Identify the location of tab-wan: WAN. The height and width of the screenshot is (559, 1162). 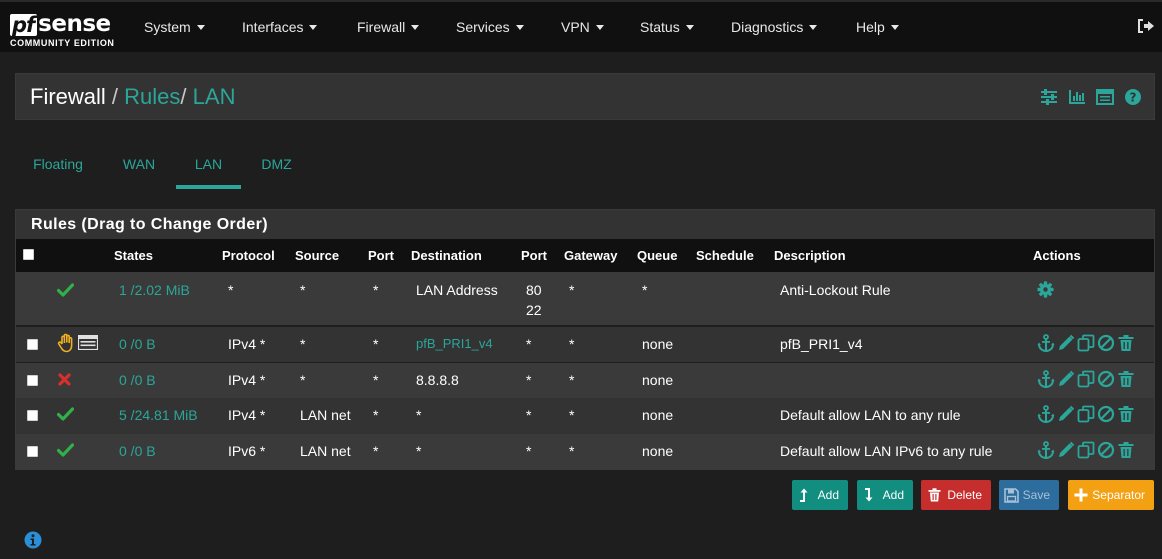
(139, 164).